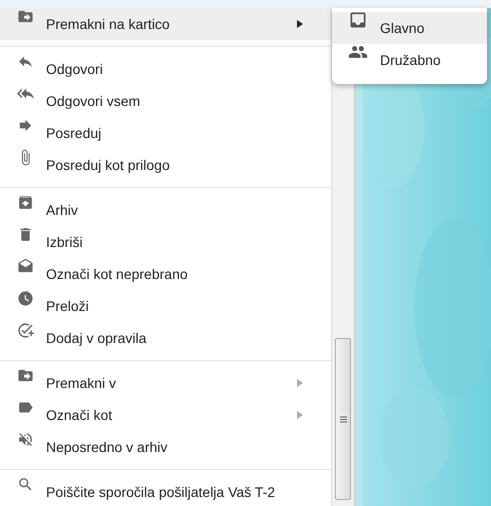 The height and width of the screenshot is (506, 491). What do you see at coordinates (165, 415) in the screenshot?
I see `menu-item: Označi kot` at bounding box center [165, 415].